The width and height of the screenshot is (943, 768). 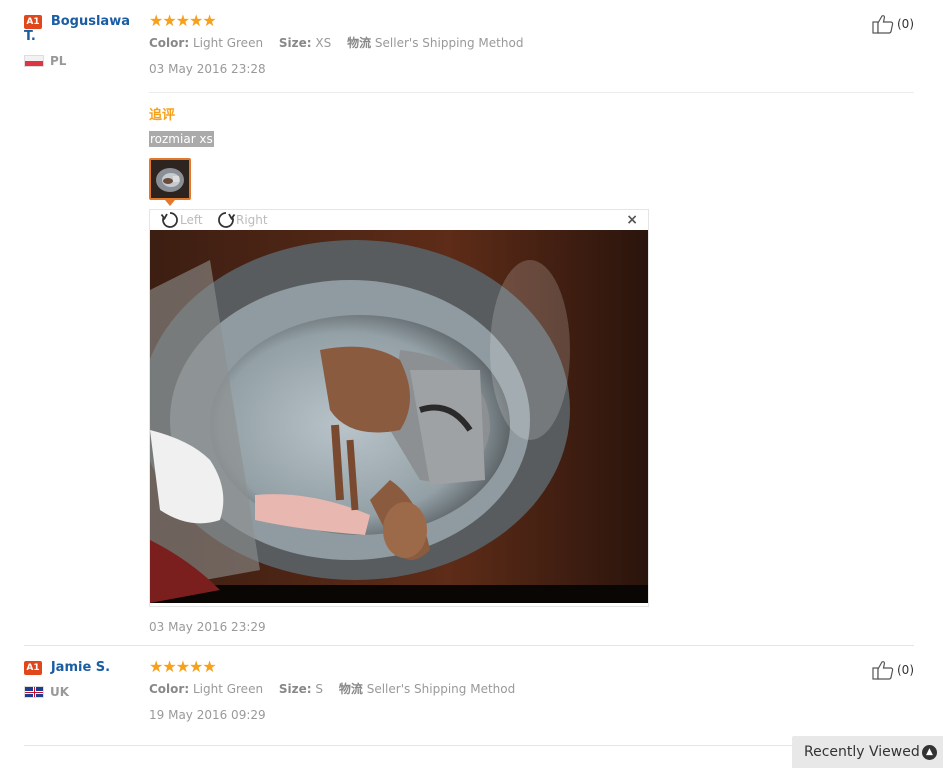 What do you see at coordinates (252, 220) in the screenshot?
I see `rotate-right-label: Right` at bounding box center [252, 220].